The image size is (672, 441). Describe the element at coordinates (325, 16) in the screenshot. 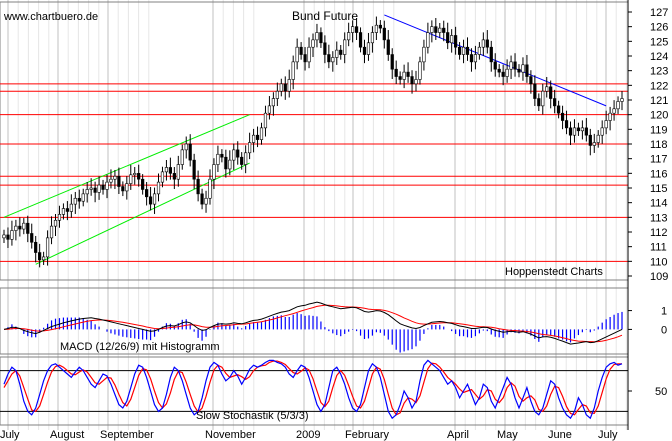

I see `chart-title: Bund Future` at that location.